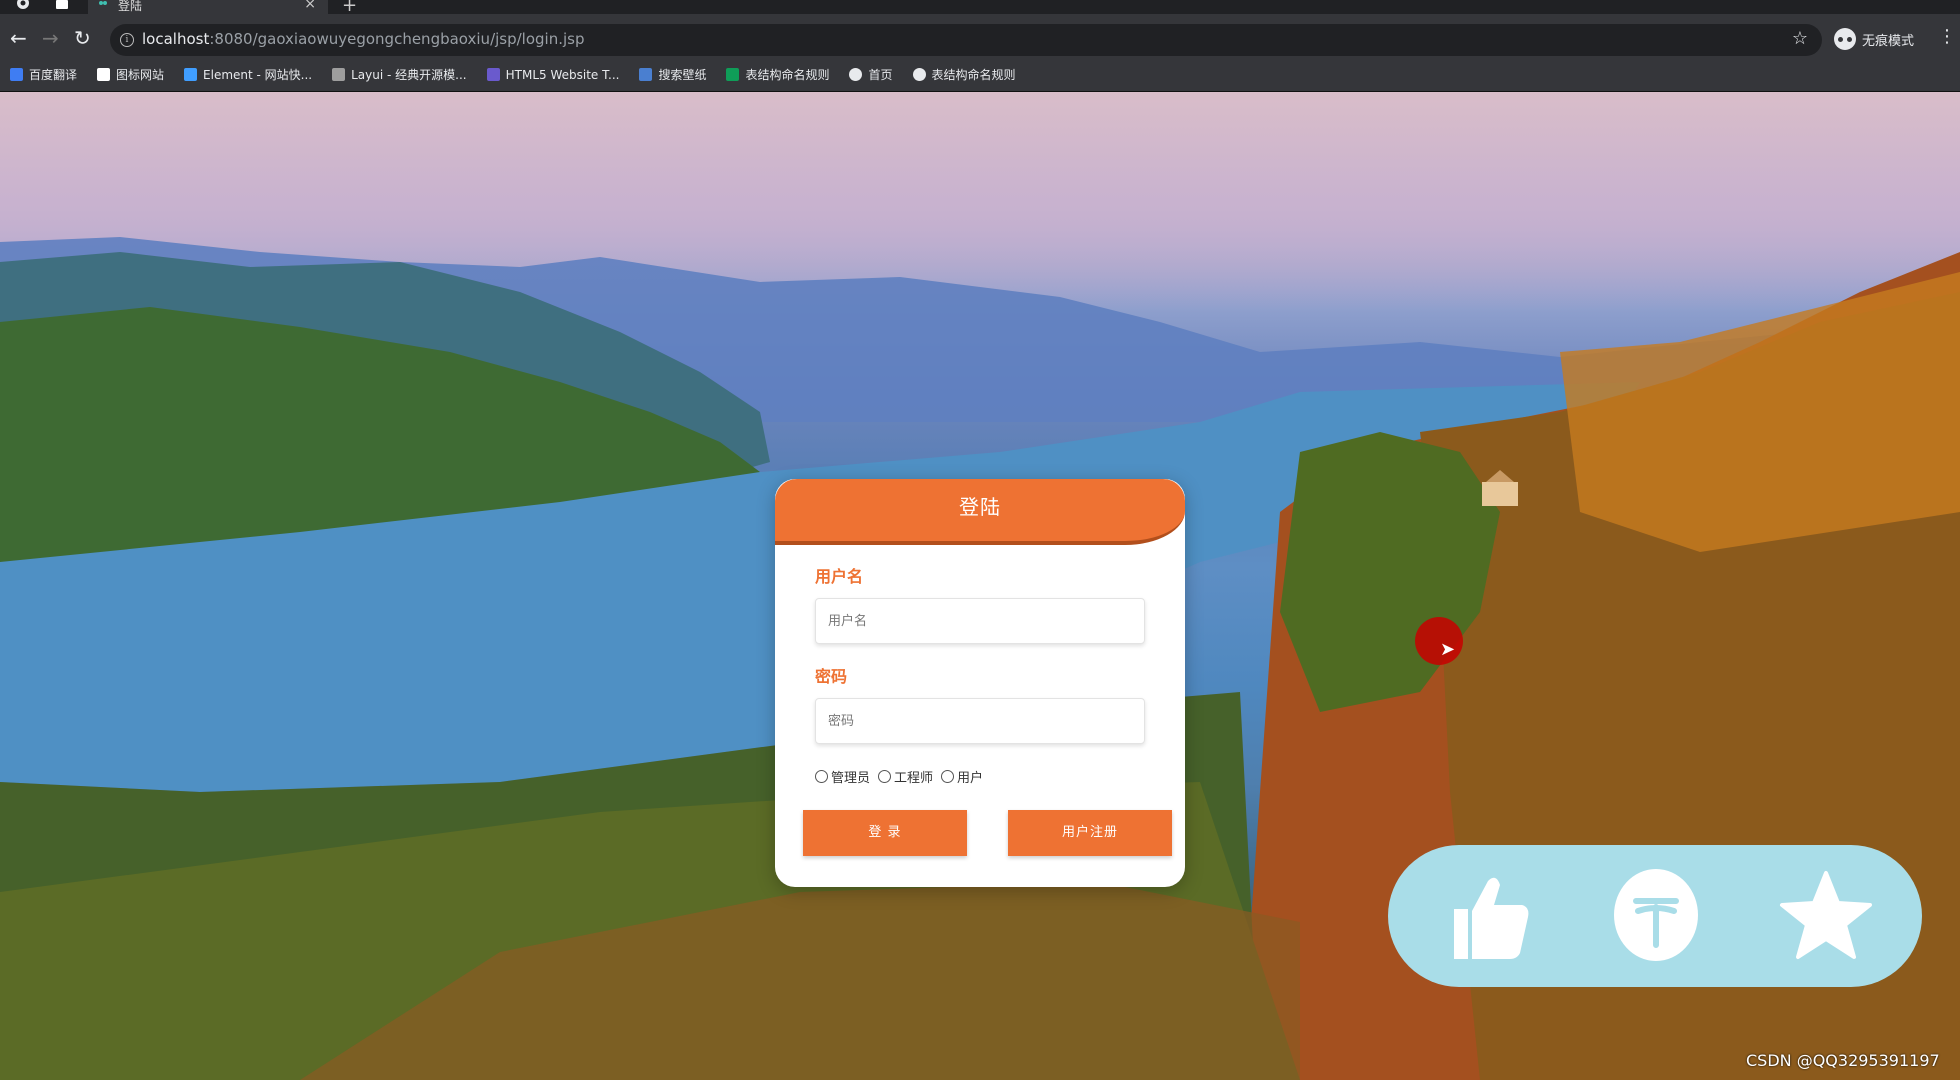 This screenshot has height=1080, width=1960. What do you see at coordinates (53, 75) in the screenshot?
I see `bookmark-label: 百度翻译` at bounding box center [53, 75].